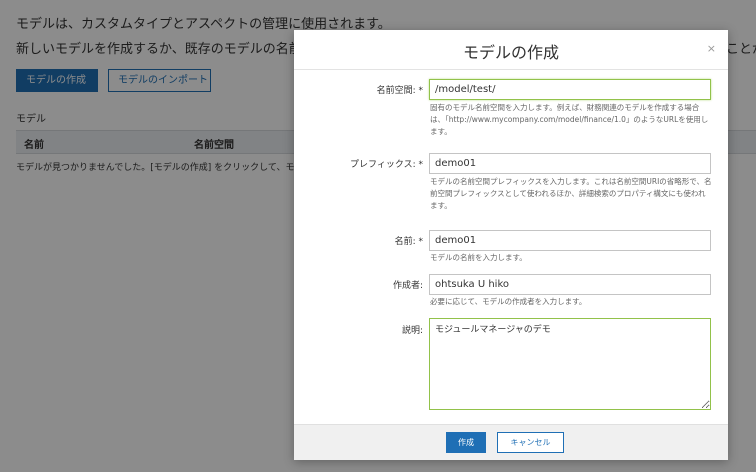 The width and height of the screenshot is (756, 472). I want to click on cancel-button: キャンセル, so click(530, 442).